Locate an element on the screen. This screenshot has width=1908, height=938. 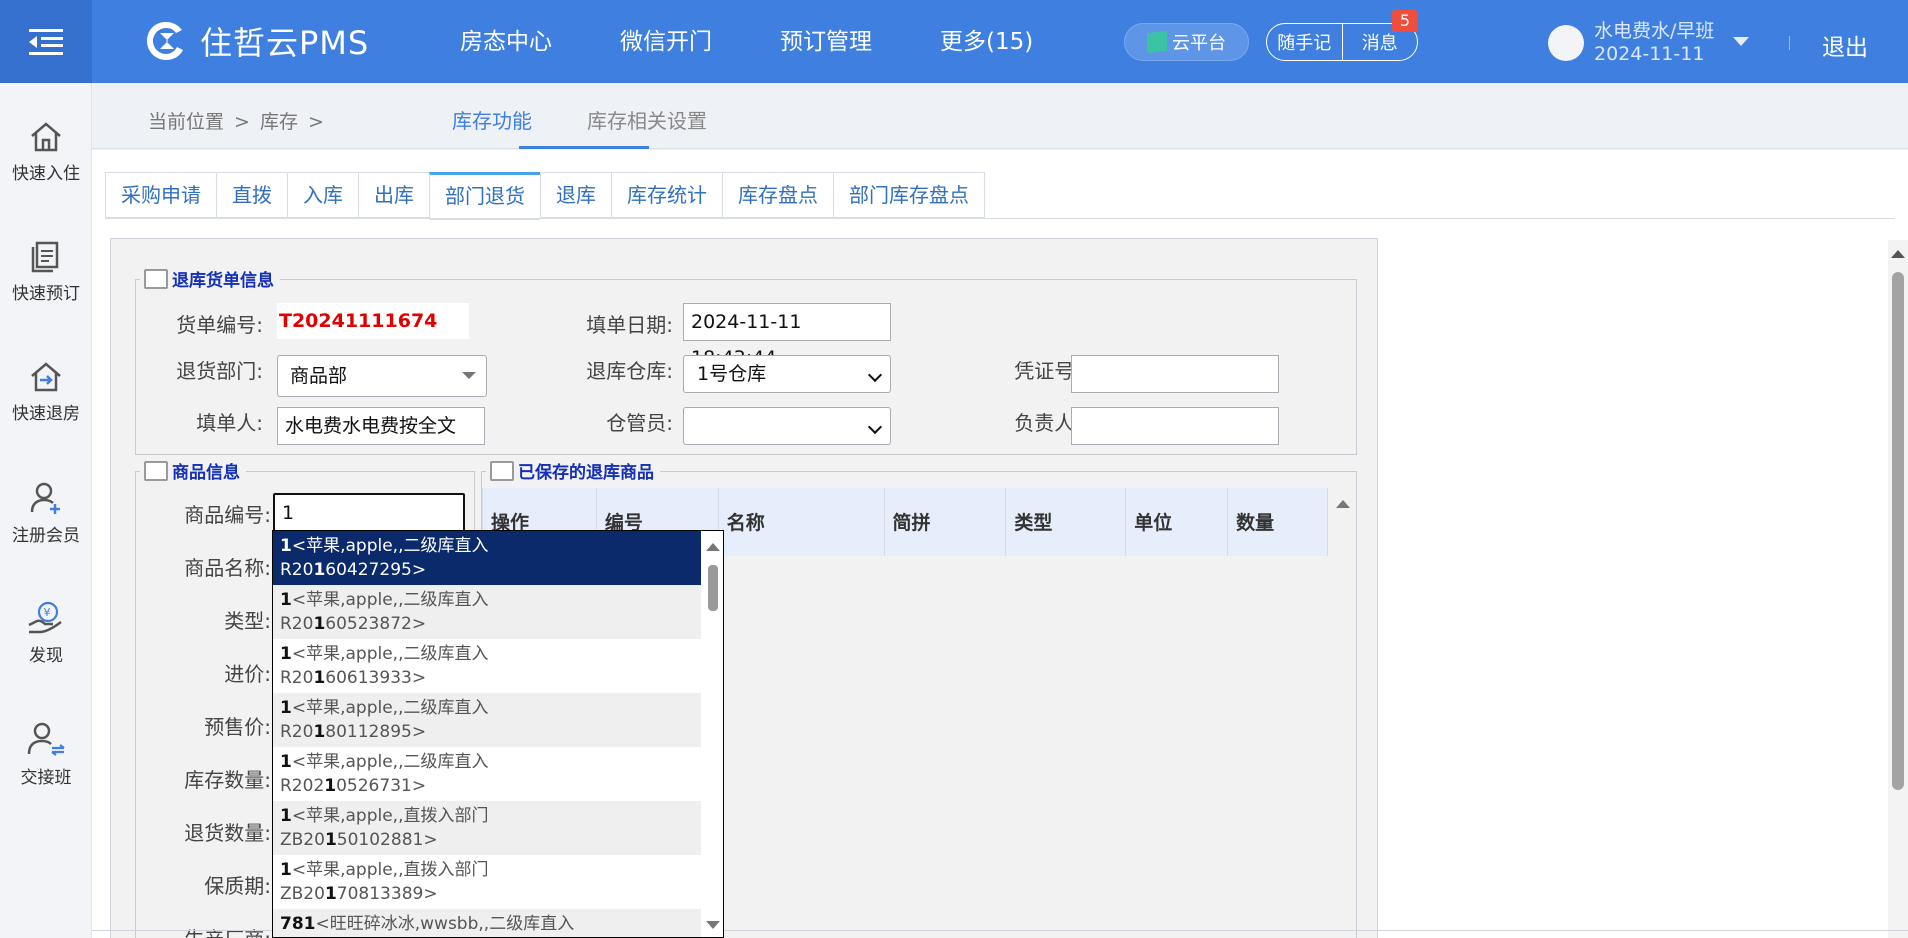
scroll-down-icon is located at coordinates (713, 925).